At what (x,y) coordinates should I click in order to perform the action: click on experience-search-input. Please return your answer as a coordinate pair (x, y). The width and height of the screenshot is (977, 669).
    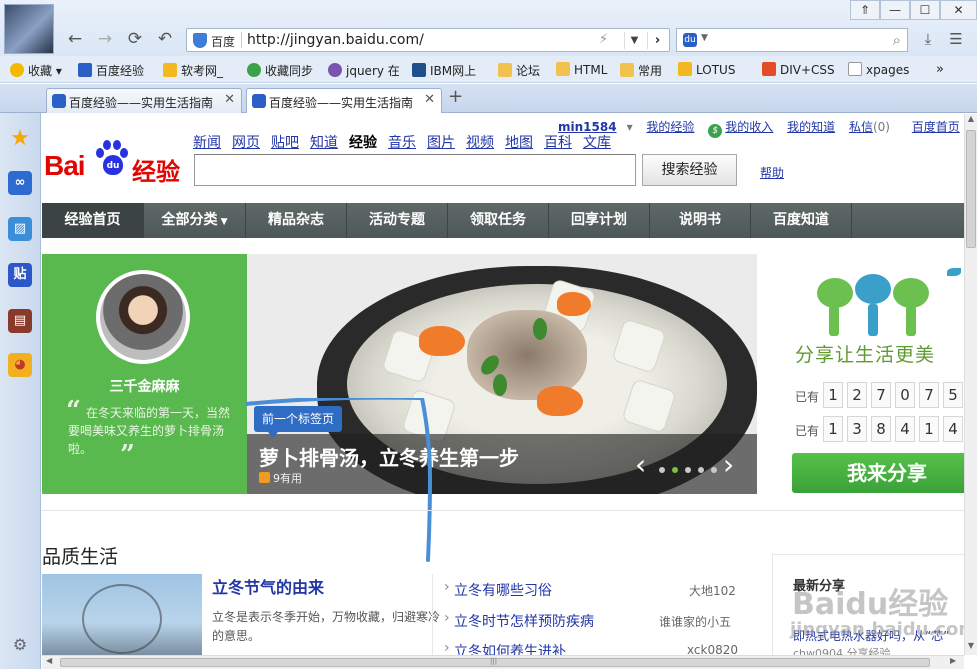
    Looking at the image, I should click on (415, 170).